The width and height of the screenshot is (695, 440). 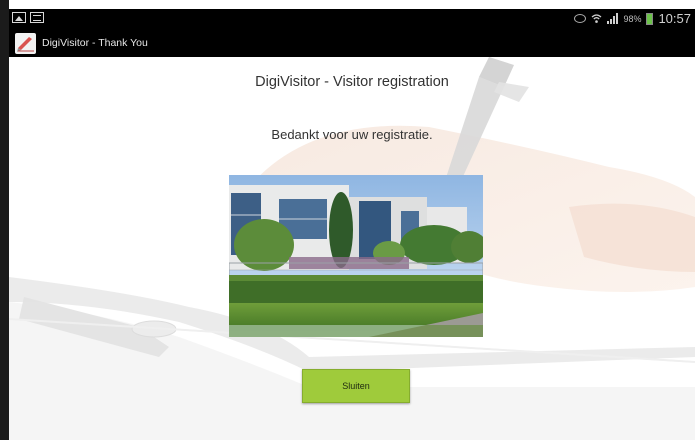 I want to click on battery-icon, so click(x=650, y=18).